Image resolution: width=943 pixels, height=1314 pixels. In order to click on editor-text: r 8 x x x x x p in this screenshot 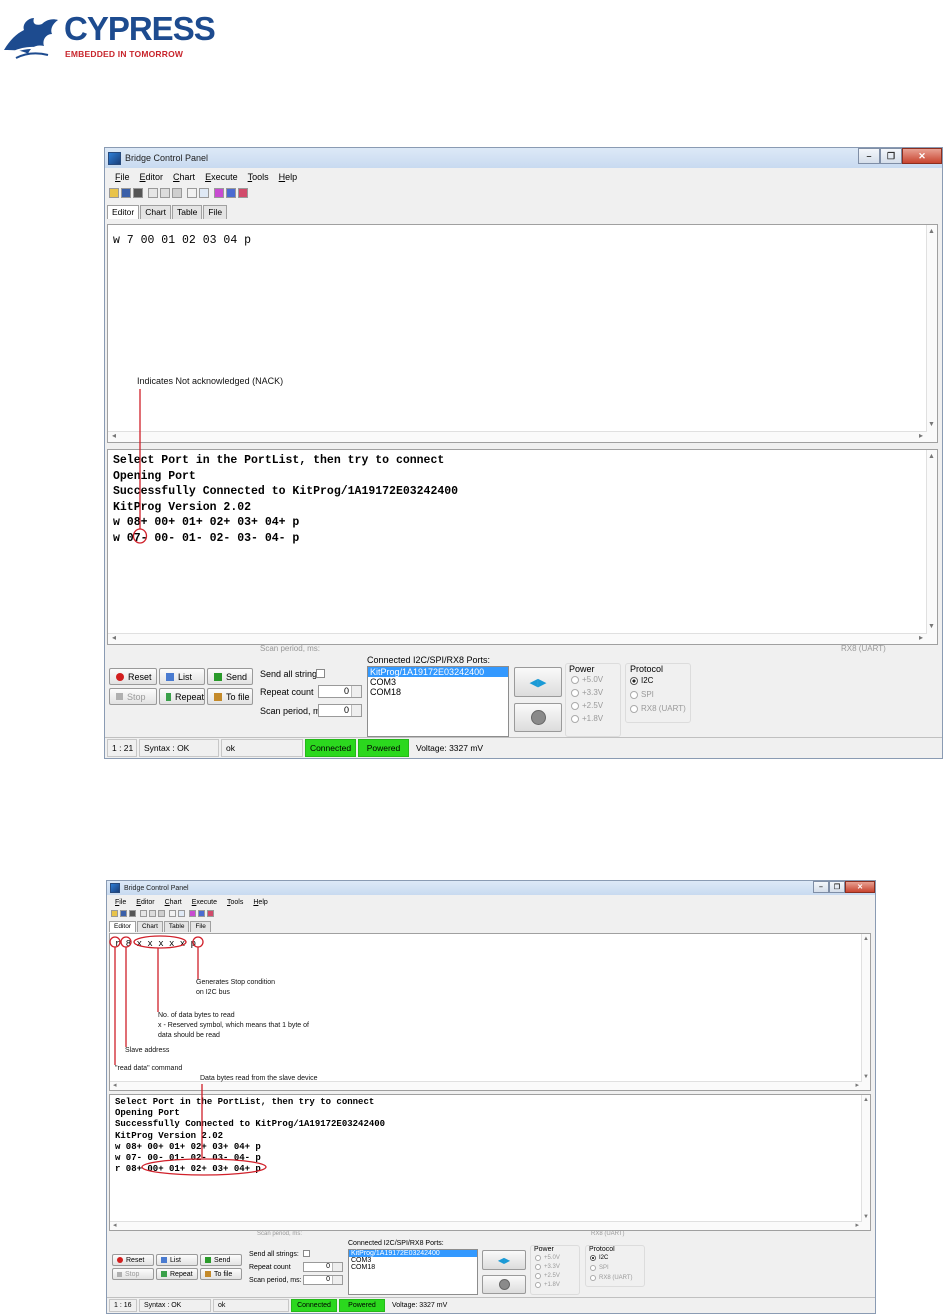, I will do `click(155, 944)`.